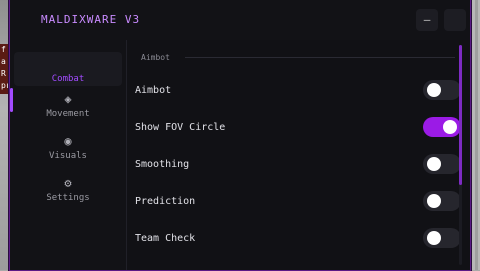 Image resolution: width=480 pixels, height=271 pixels. I want to click on sidebar-item-combat: Combat, so click(68, 69).